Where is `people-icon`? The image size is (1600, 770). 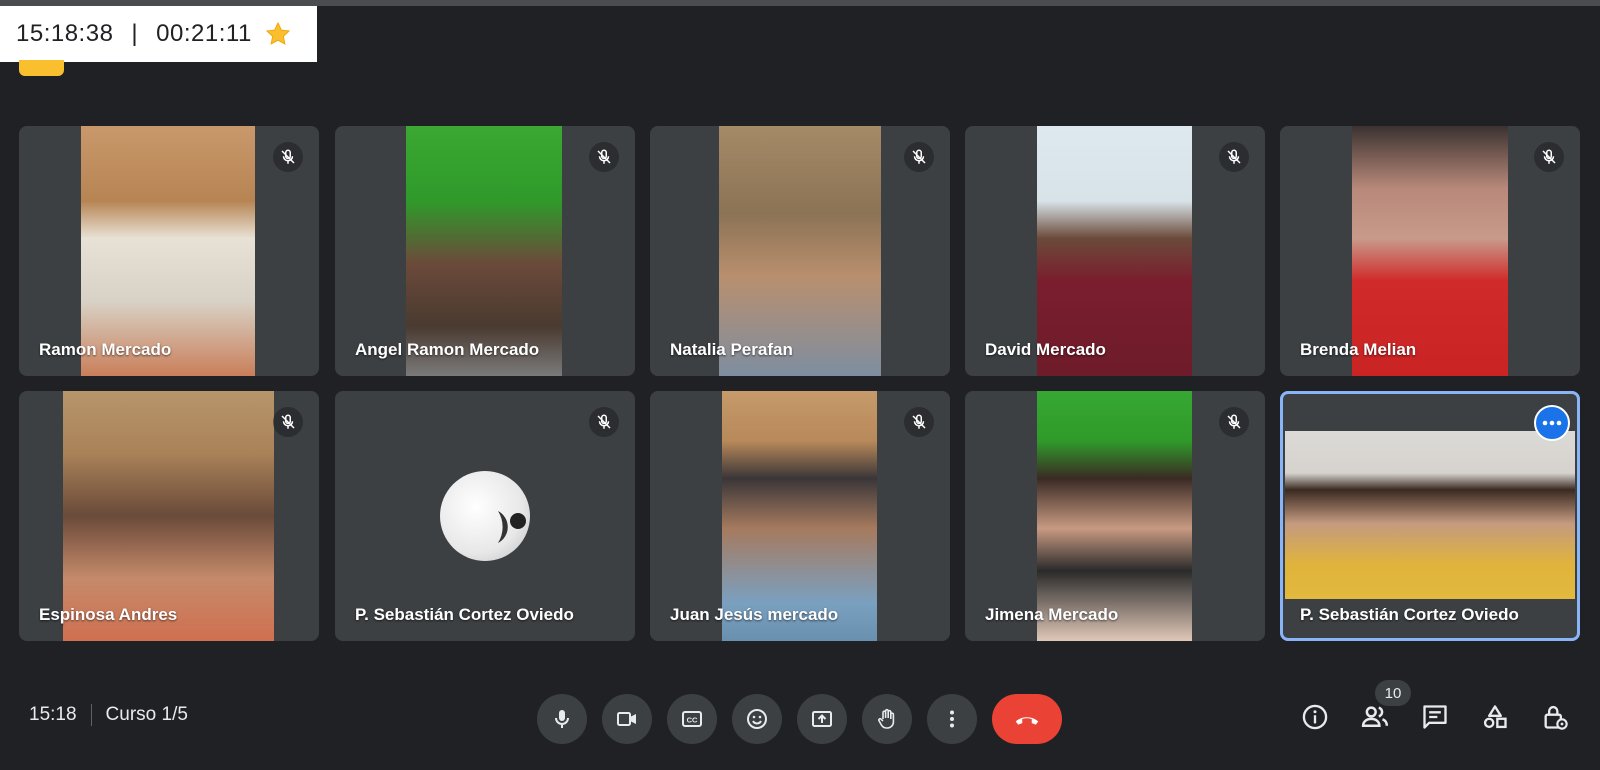 people-icon is located at coordinates (1375, 716).